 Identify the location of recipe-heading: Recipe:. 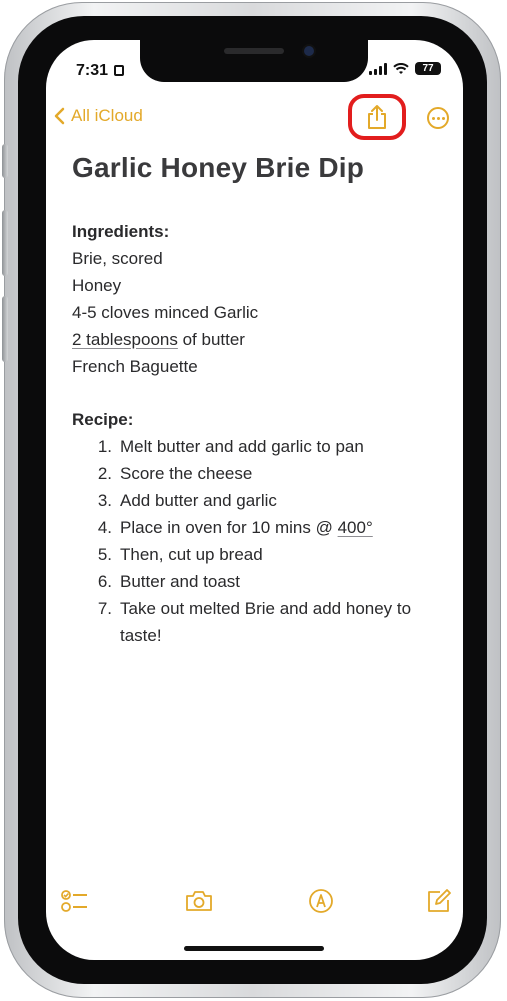
(103, 419).